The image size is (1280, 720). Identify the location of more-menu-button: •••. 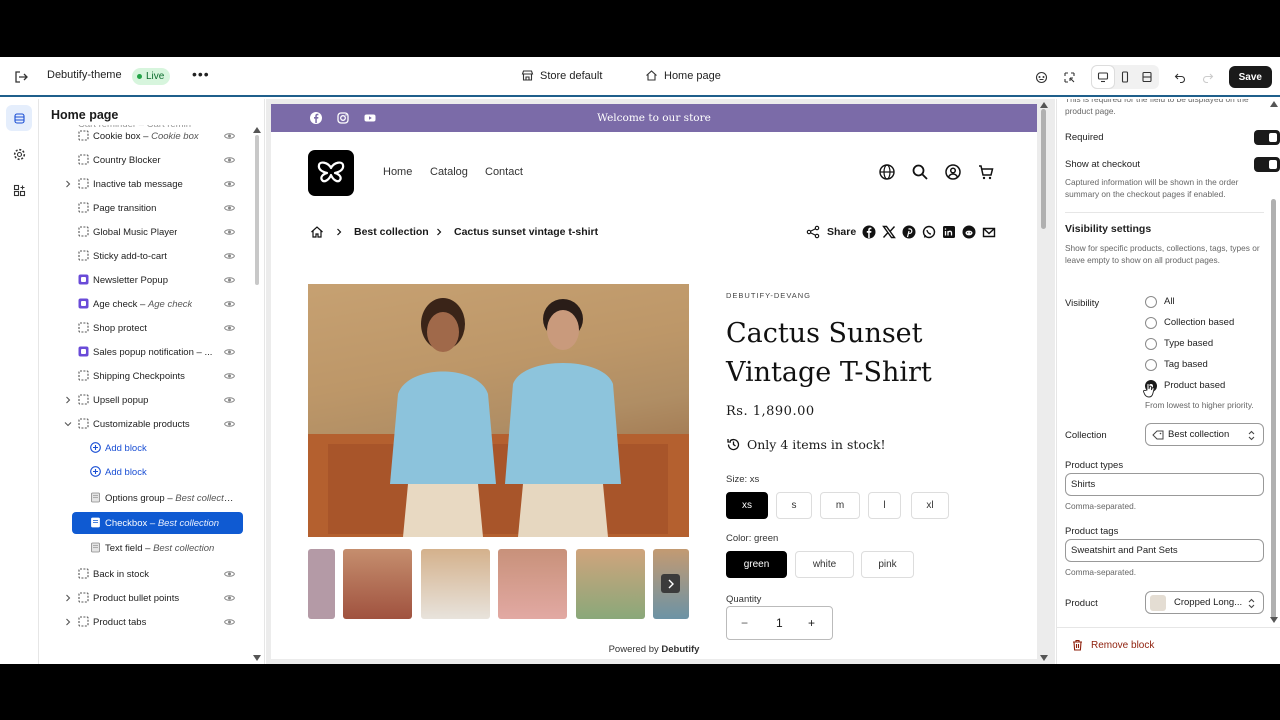
(201, 74).